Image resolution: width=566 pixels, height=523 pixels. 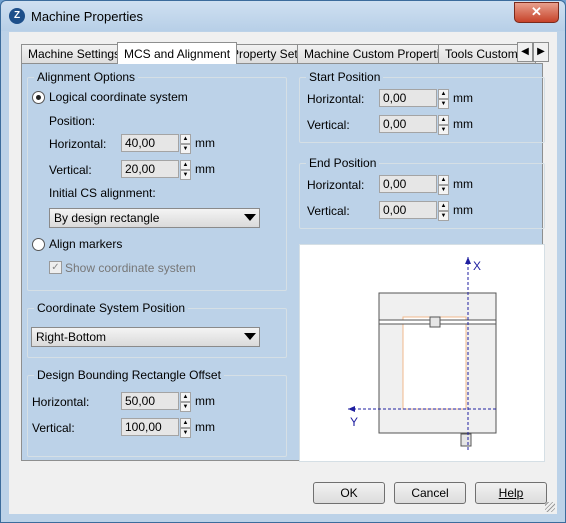 What do you see at coordinates (408, 124) in the screenshot?
I see `start-vertical-input: 0,00` at bounding box center [408, 124].